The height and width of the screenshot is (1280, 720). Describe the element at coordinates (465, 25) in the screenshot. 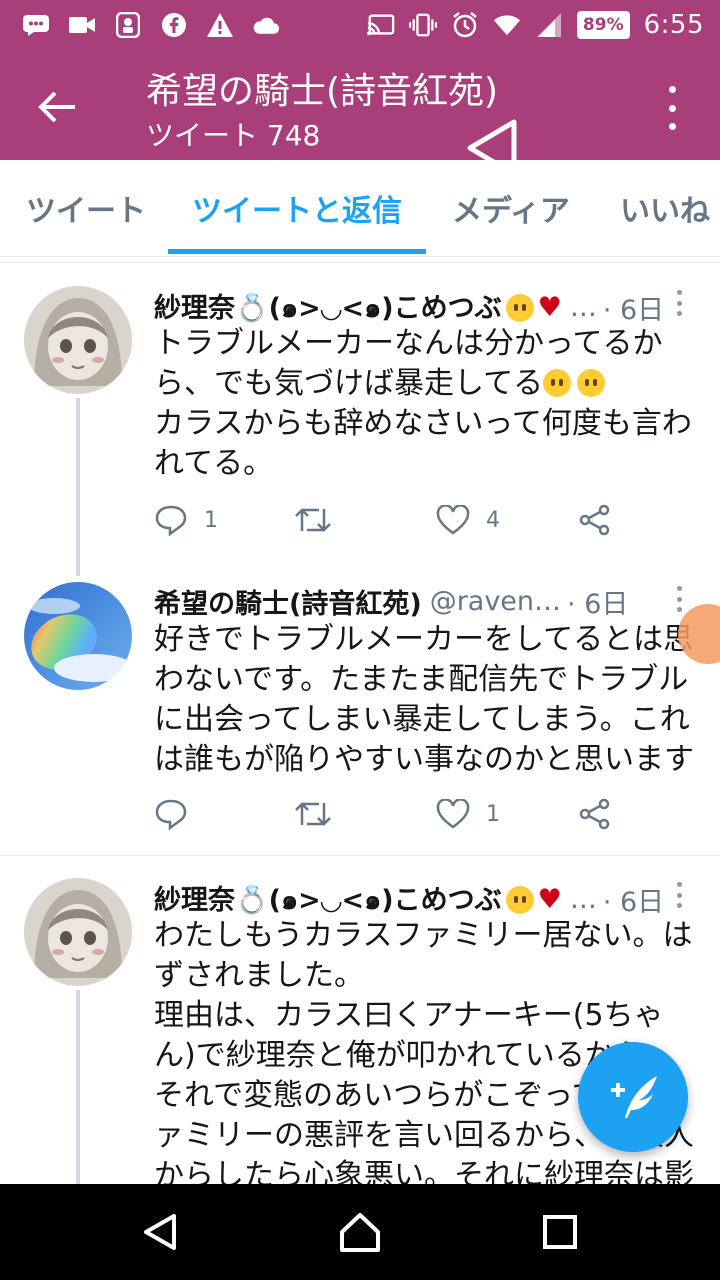

I see `alarm-icon` at that location.